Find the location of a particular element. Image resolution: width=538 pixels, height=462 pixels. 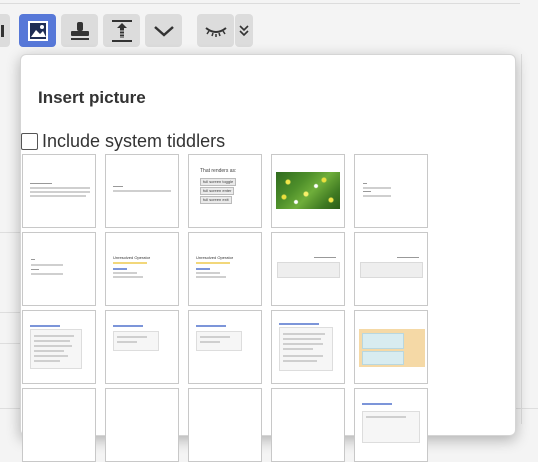

excise-button is located at coordinates (121, 30).